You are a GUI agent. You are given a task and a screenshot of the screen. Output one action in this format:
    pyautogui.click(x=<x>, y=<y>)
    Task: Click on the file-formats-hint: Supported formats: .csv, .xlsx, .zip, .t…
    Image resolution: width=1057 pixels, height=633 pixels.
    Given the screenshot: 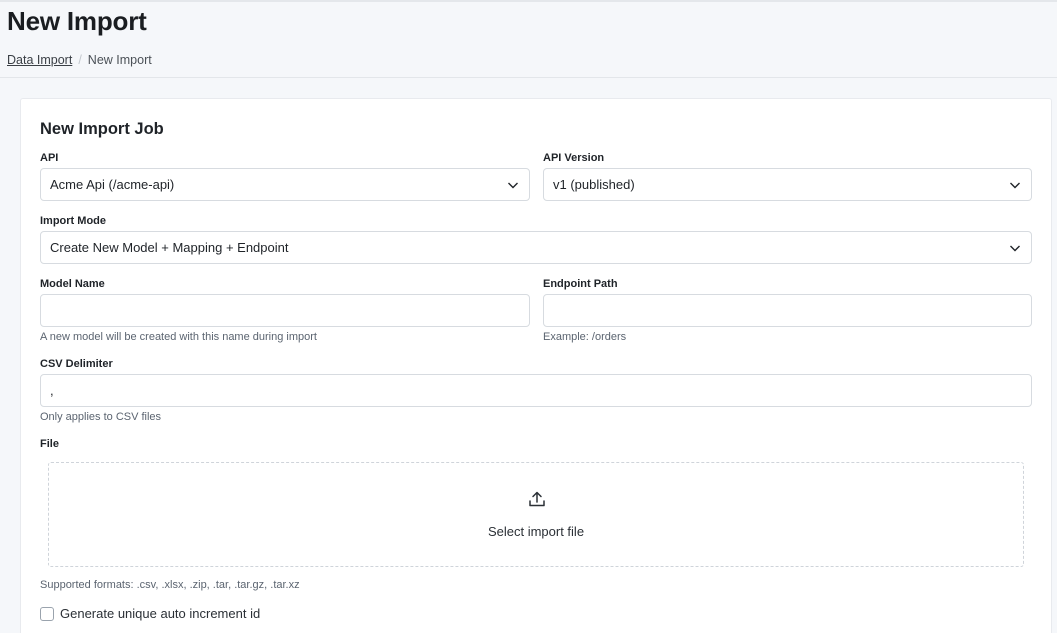 What is the action you would take?
    pyautogui.click(x=170, y=585)
    